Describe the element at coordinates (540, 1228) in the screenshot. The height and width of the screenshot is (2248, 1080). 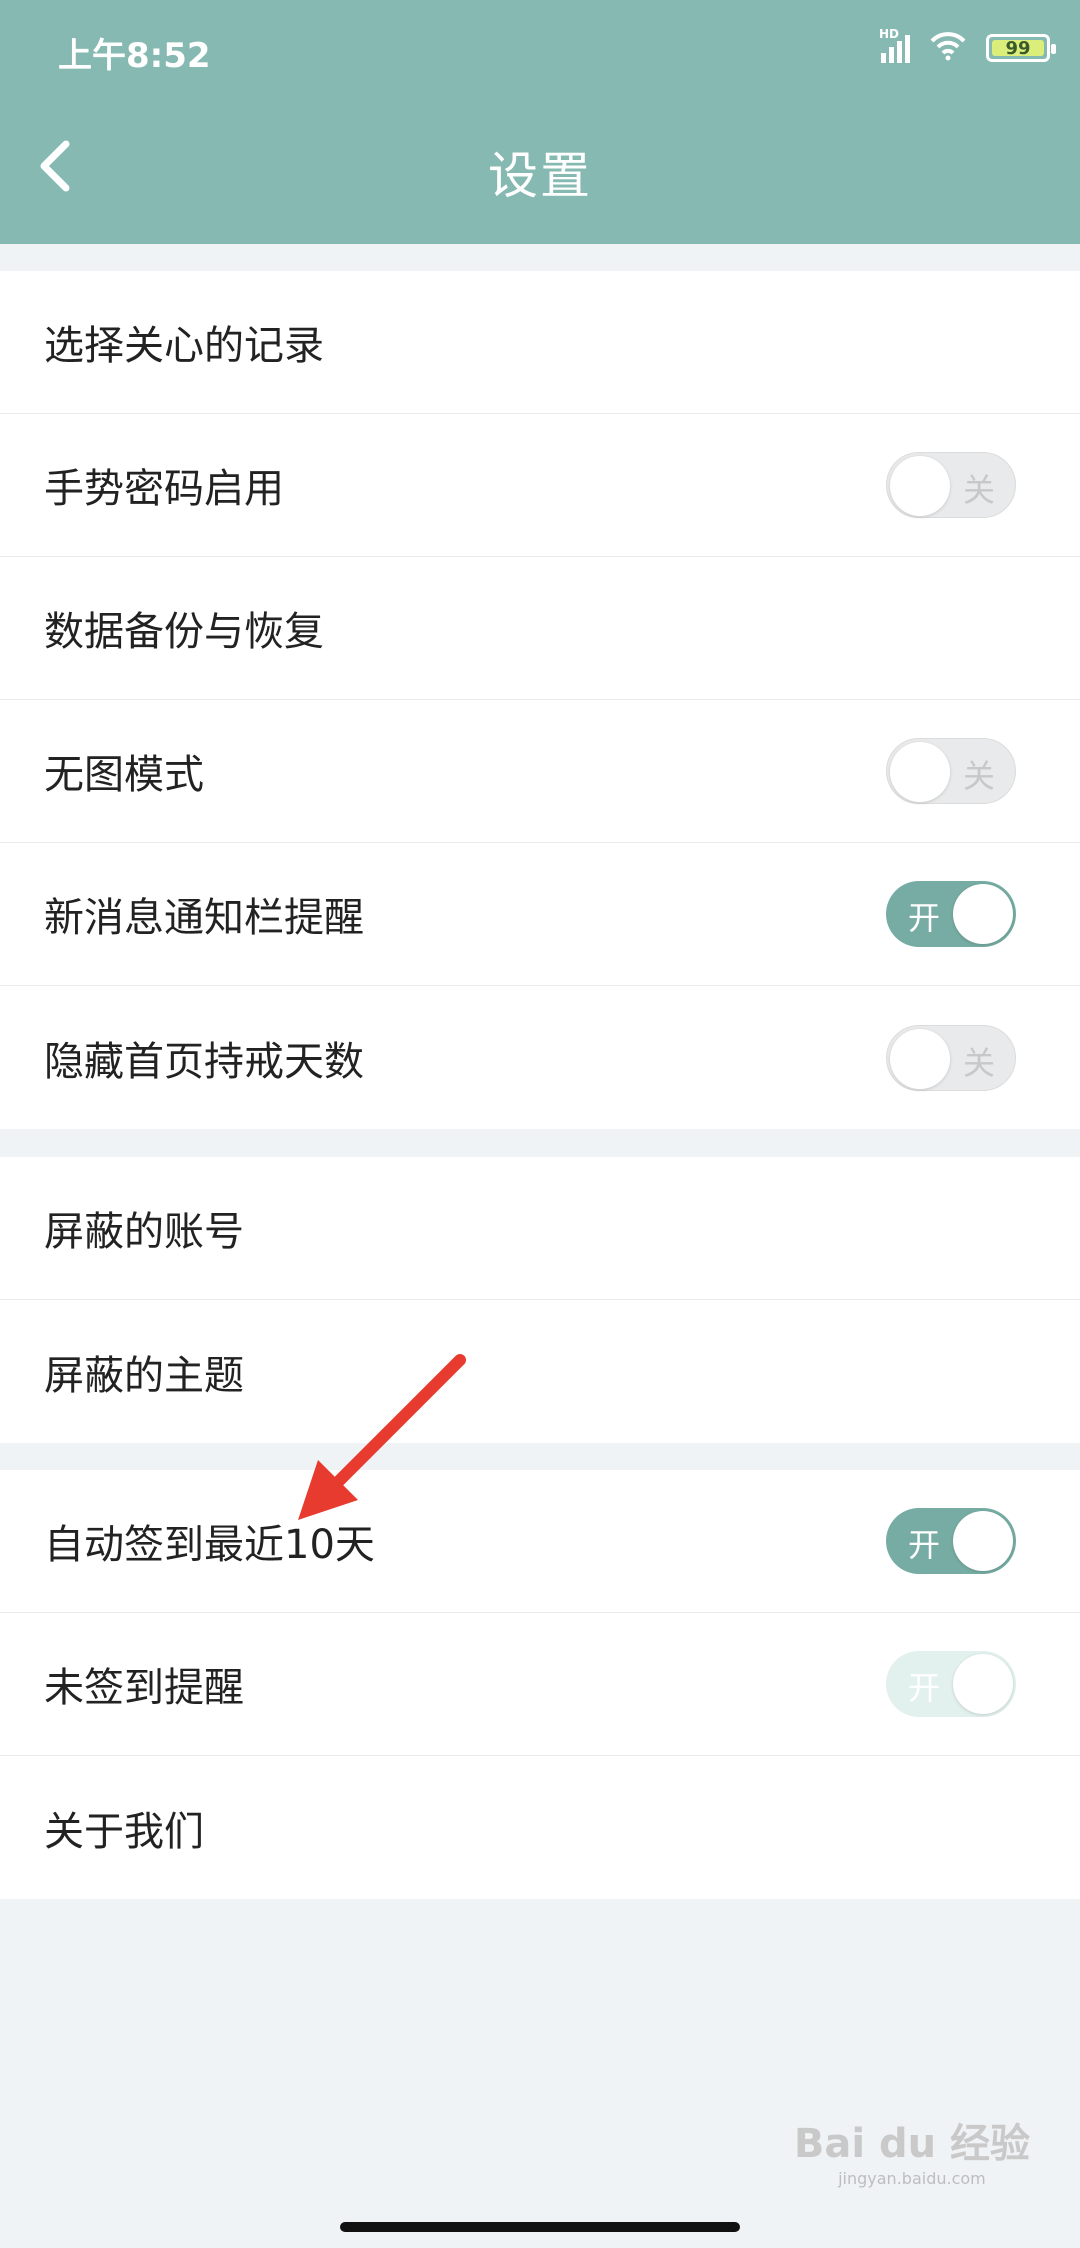
I see `settings-row-blocked-accounts: 屏蔽的账号` at that location.